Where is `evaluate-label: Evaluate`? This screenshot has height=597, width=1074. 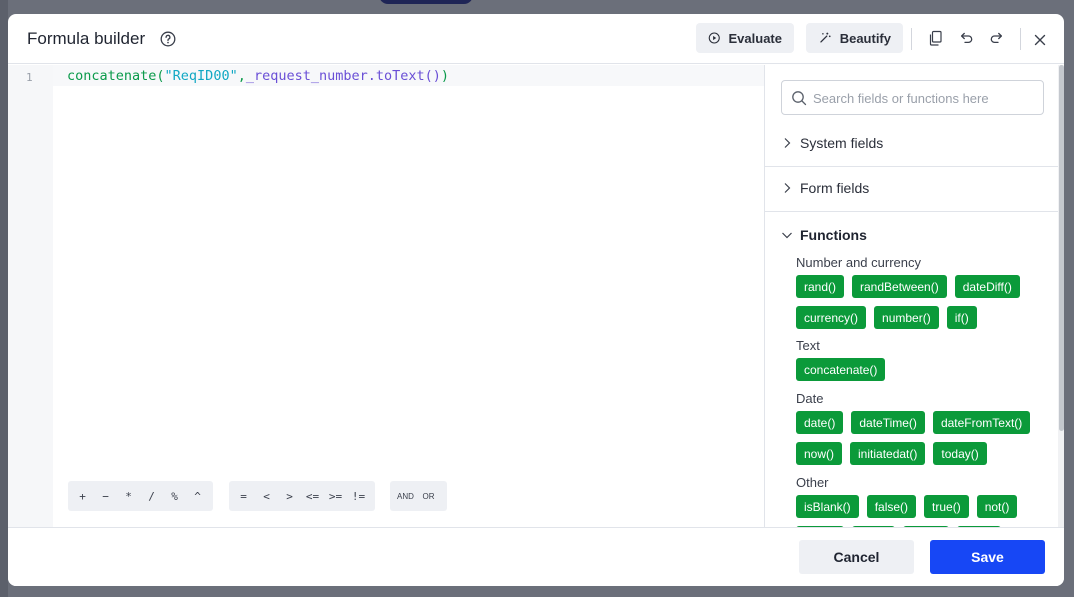
evaluate-label: Evaluate is located at coordinates (755, 38).